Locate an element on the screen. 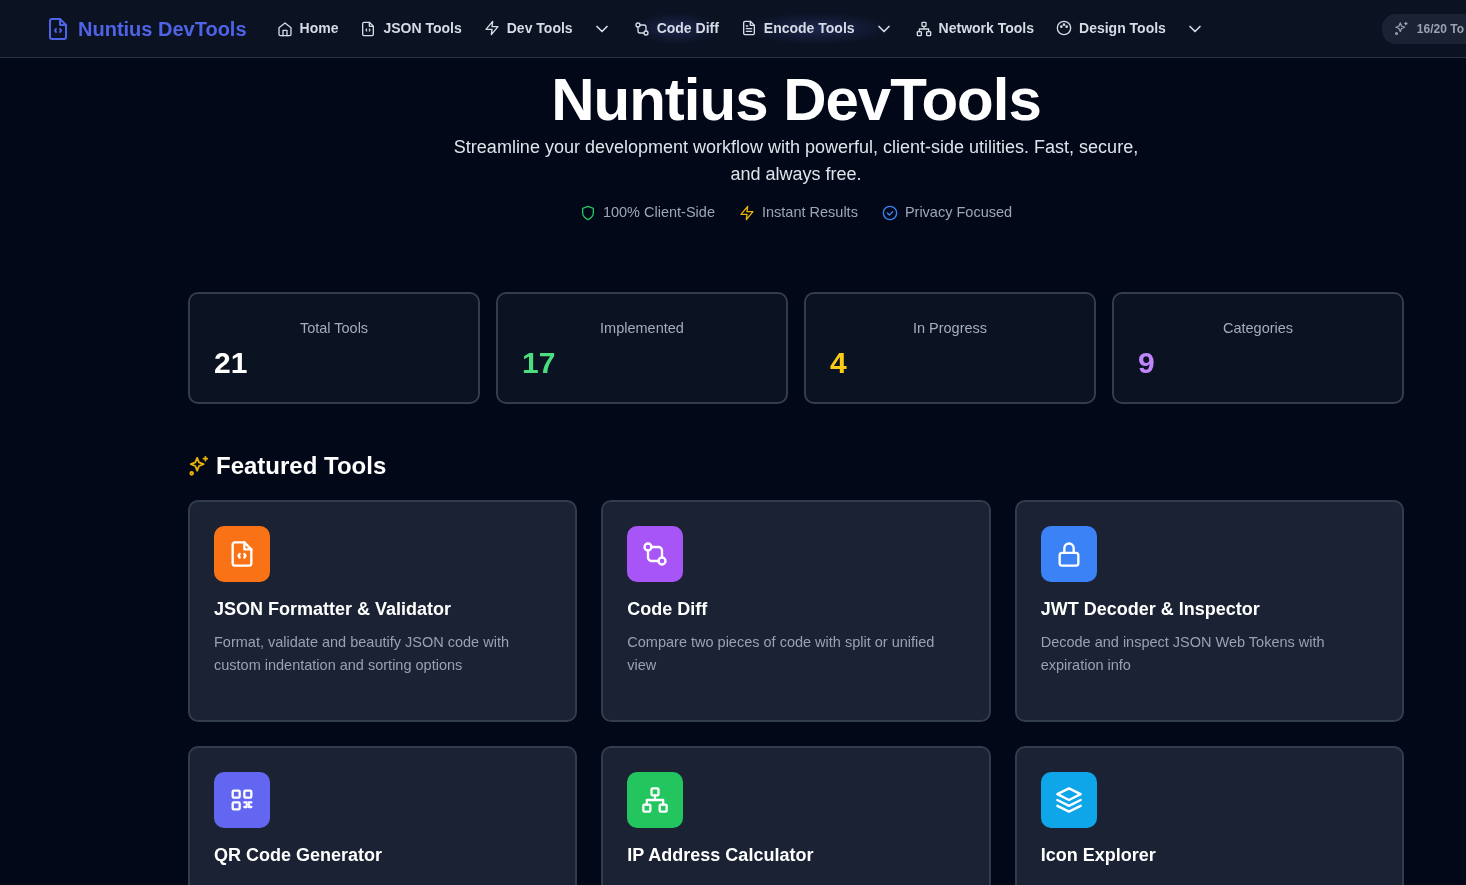  stat-value: 21 is located at coordinates (231, 362).